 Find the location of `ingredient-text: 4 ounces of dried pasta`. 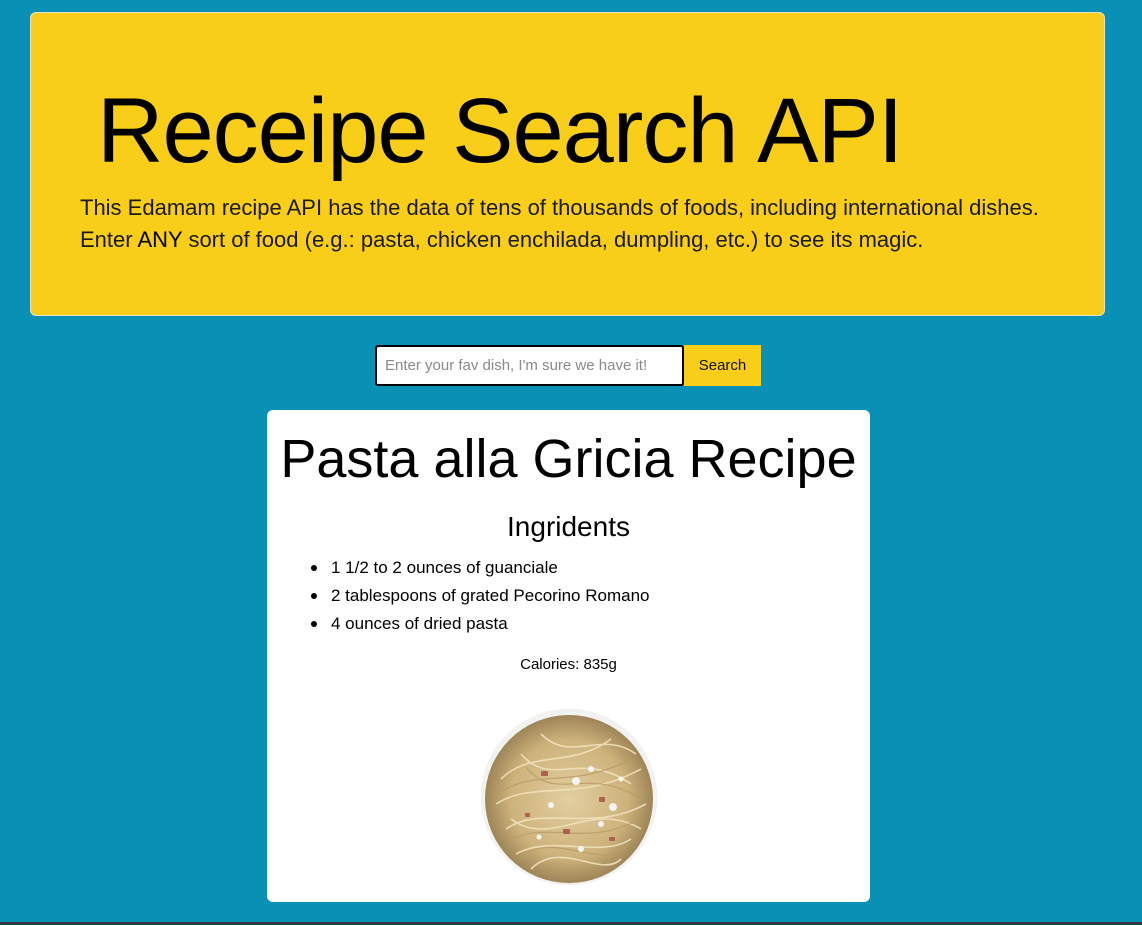

ingredient-text: 4 ounces of dried pasta is located at coordinates (419, 623).